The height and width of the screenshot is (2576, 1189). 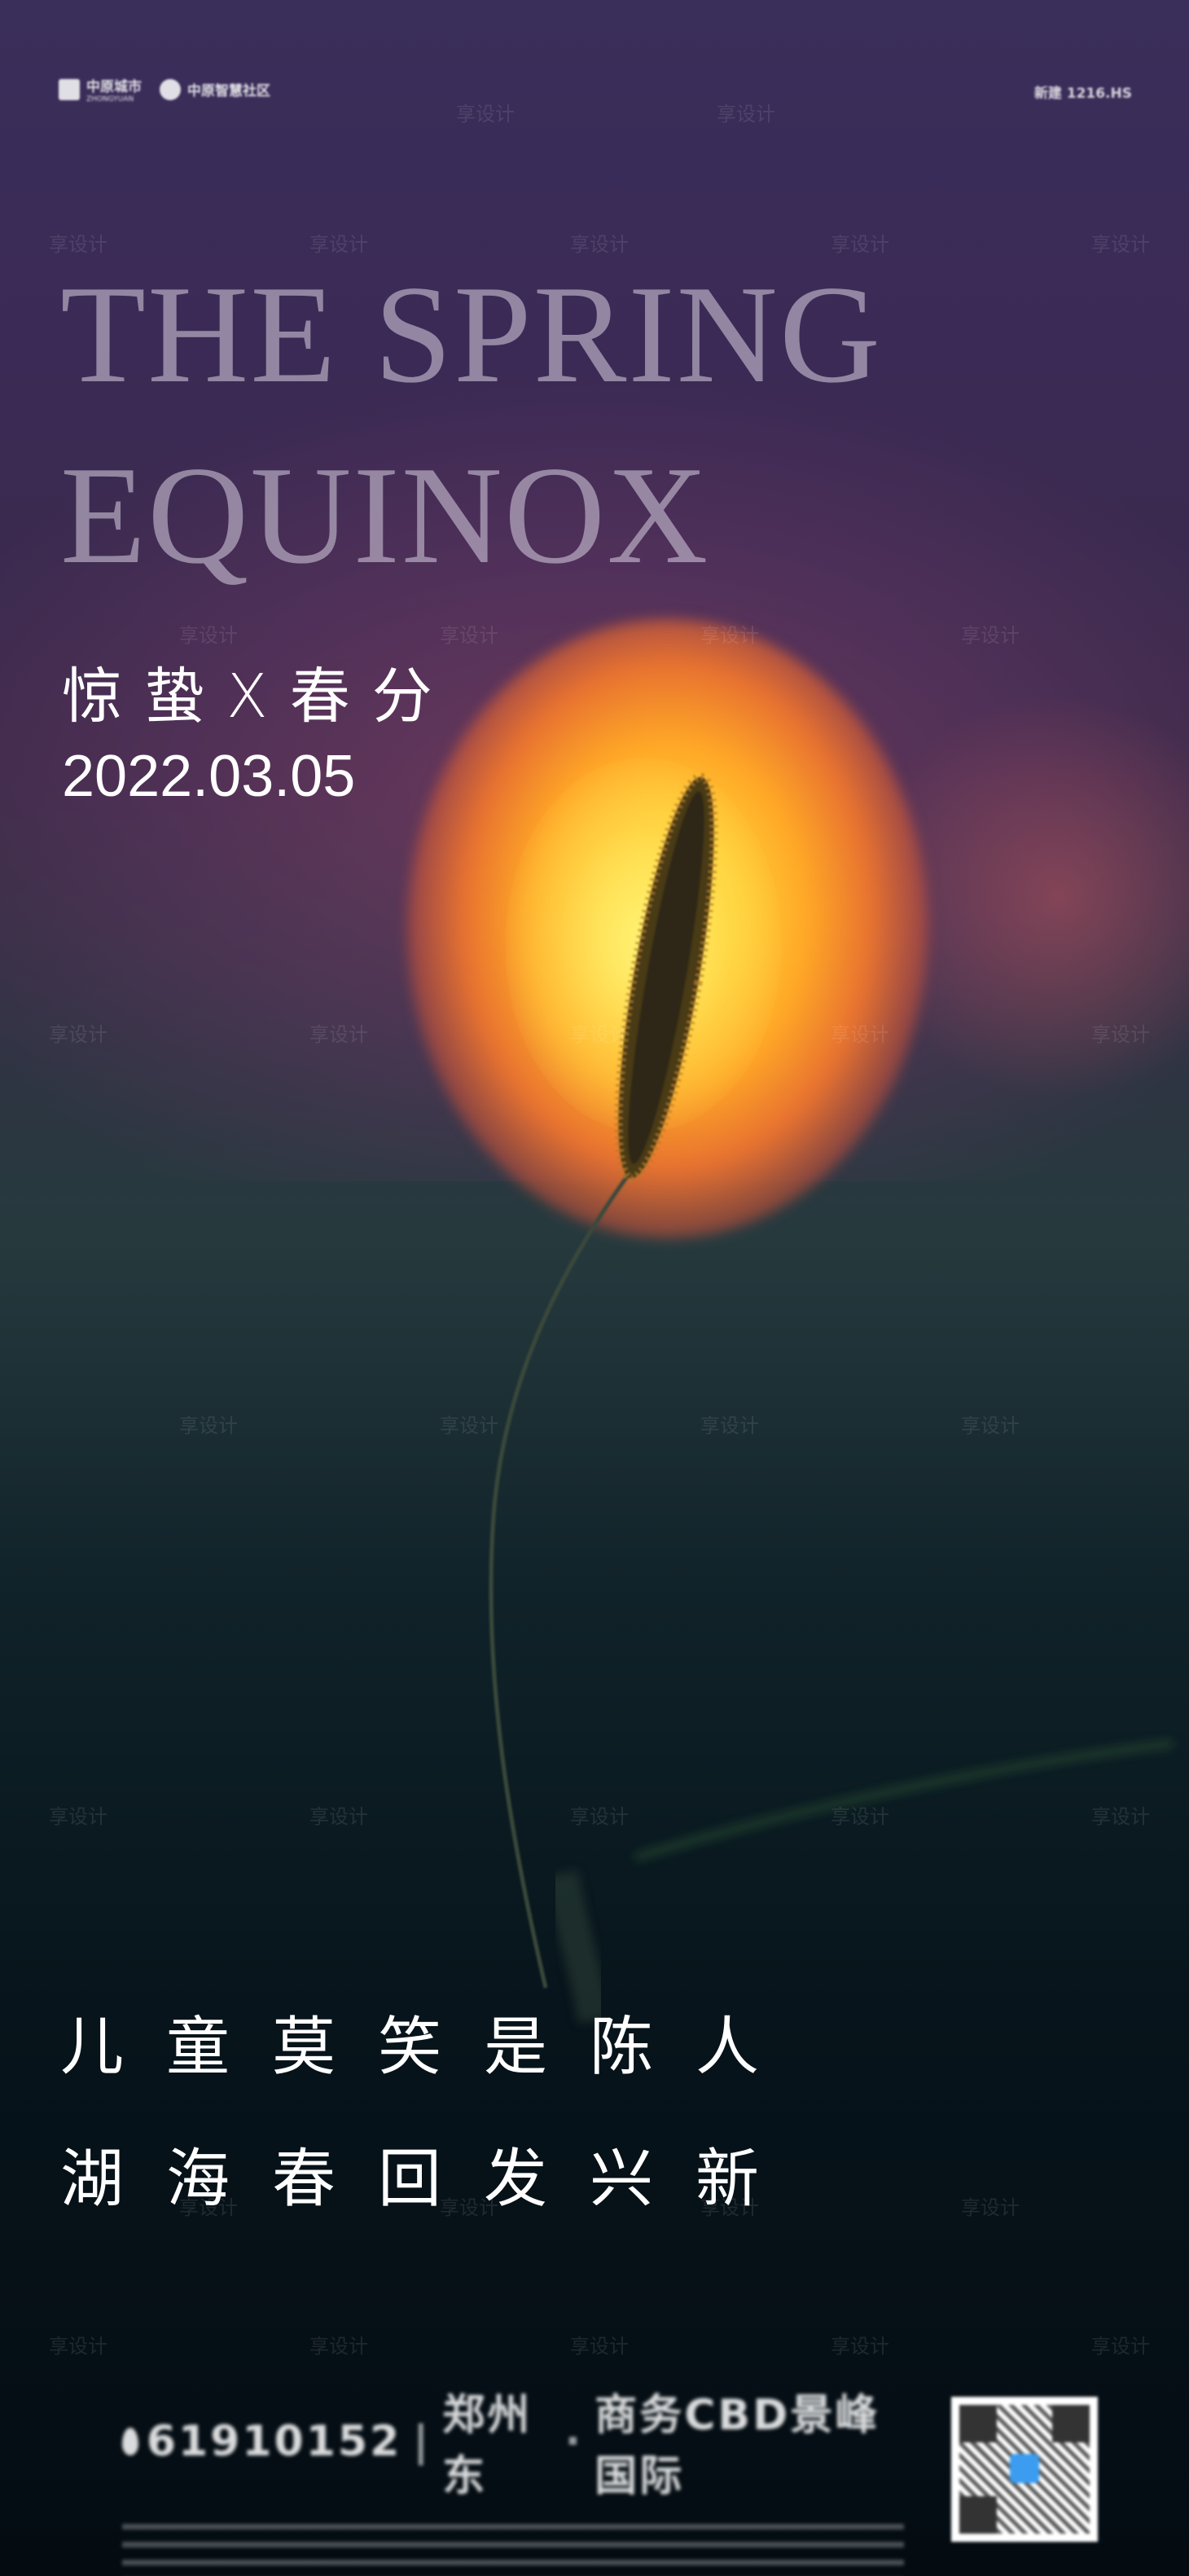 What do you see at coordinates (110, 99) in the screenshot?
I see `brand-subname: ZHONGYUAN` at bounding box center [110, 99].